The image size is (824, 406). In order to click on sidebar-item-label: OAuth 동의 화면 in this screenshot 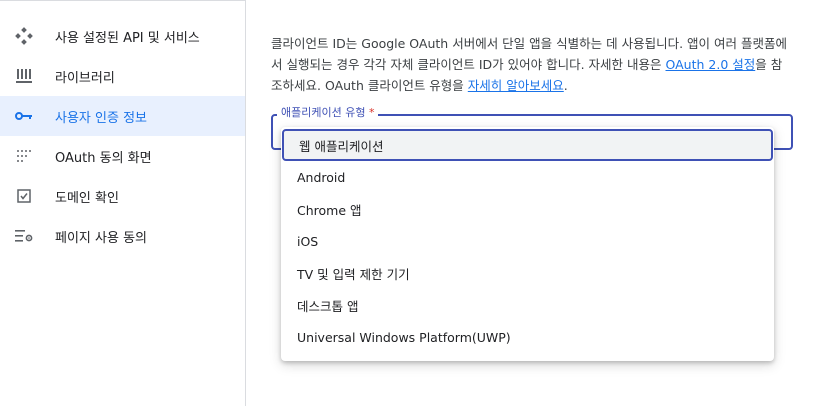, I will do `click(103, 158)`.